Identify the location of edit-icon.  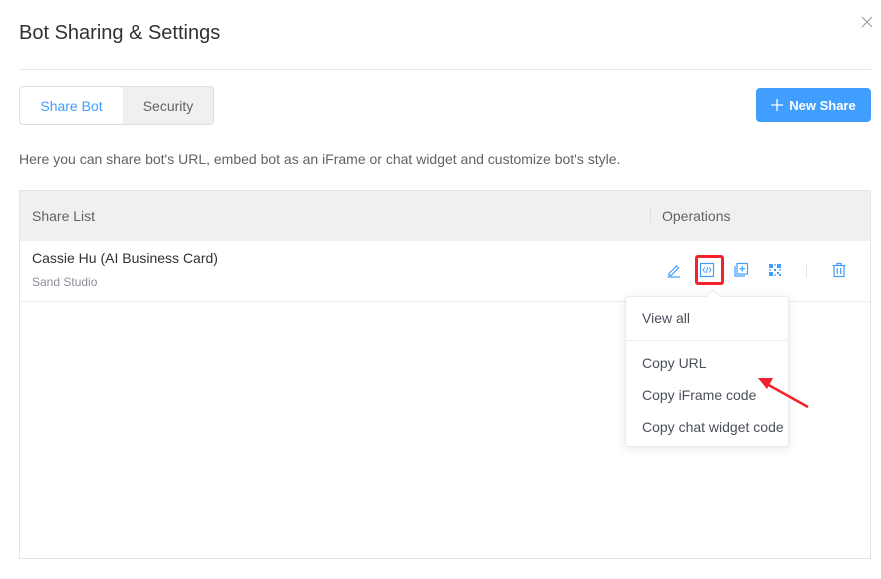
(673, 271).